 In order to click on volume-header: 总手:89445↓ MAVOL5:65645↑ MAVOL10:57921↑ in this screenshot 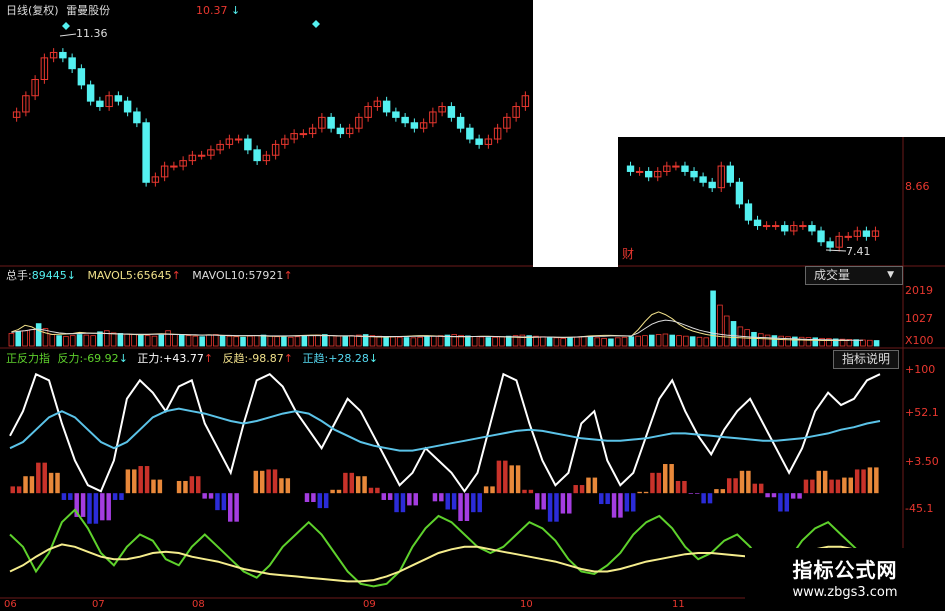, I will do `click(149, 275)`.